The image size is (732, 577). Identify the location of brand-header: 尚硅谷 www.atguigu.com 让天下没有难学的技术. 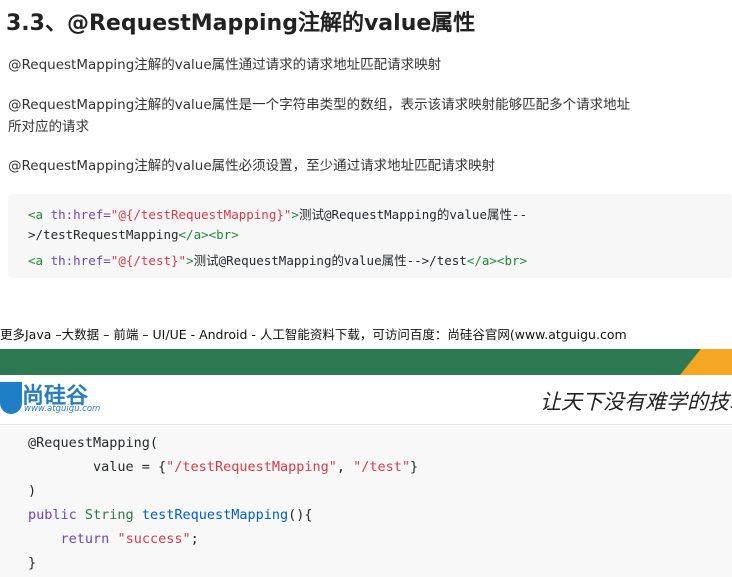
(366, 399).